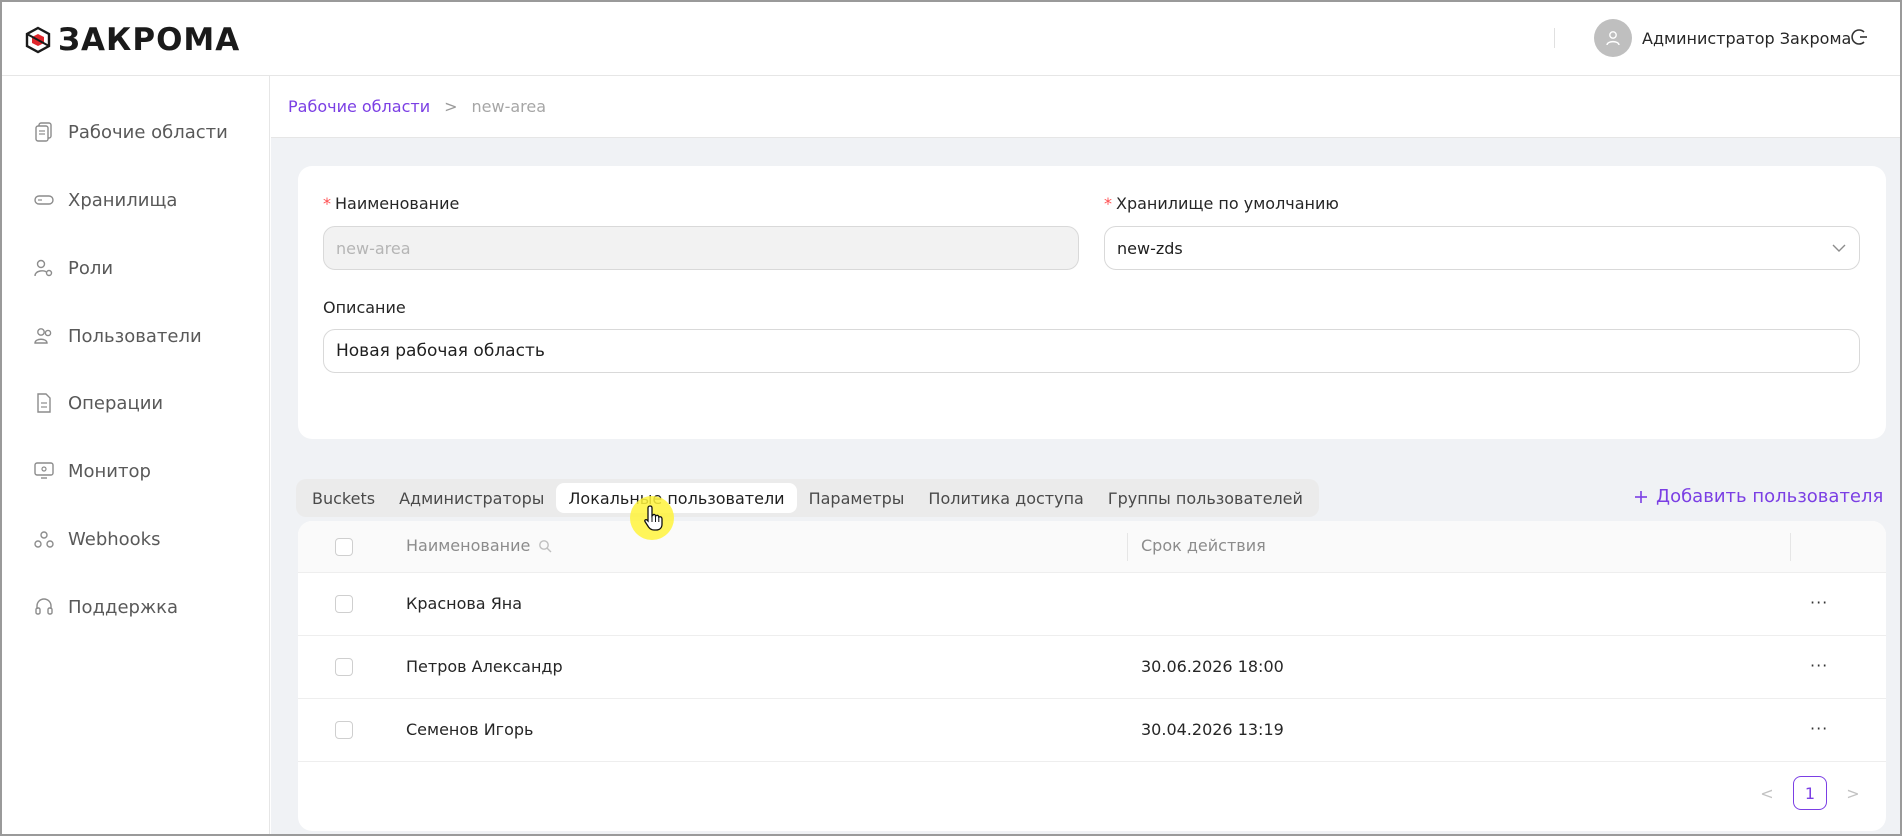 The width and height of the screenshot is (1902, 836). I want to click on tab-access-policy: Политика доступа, so click(1005, 498).